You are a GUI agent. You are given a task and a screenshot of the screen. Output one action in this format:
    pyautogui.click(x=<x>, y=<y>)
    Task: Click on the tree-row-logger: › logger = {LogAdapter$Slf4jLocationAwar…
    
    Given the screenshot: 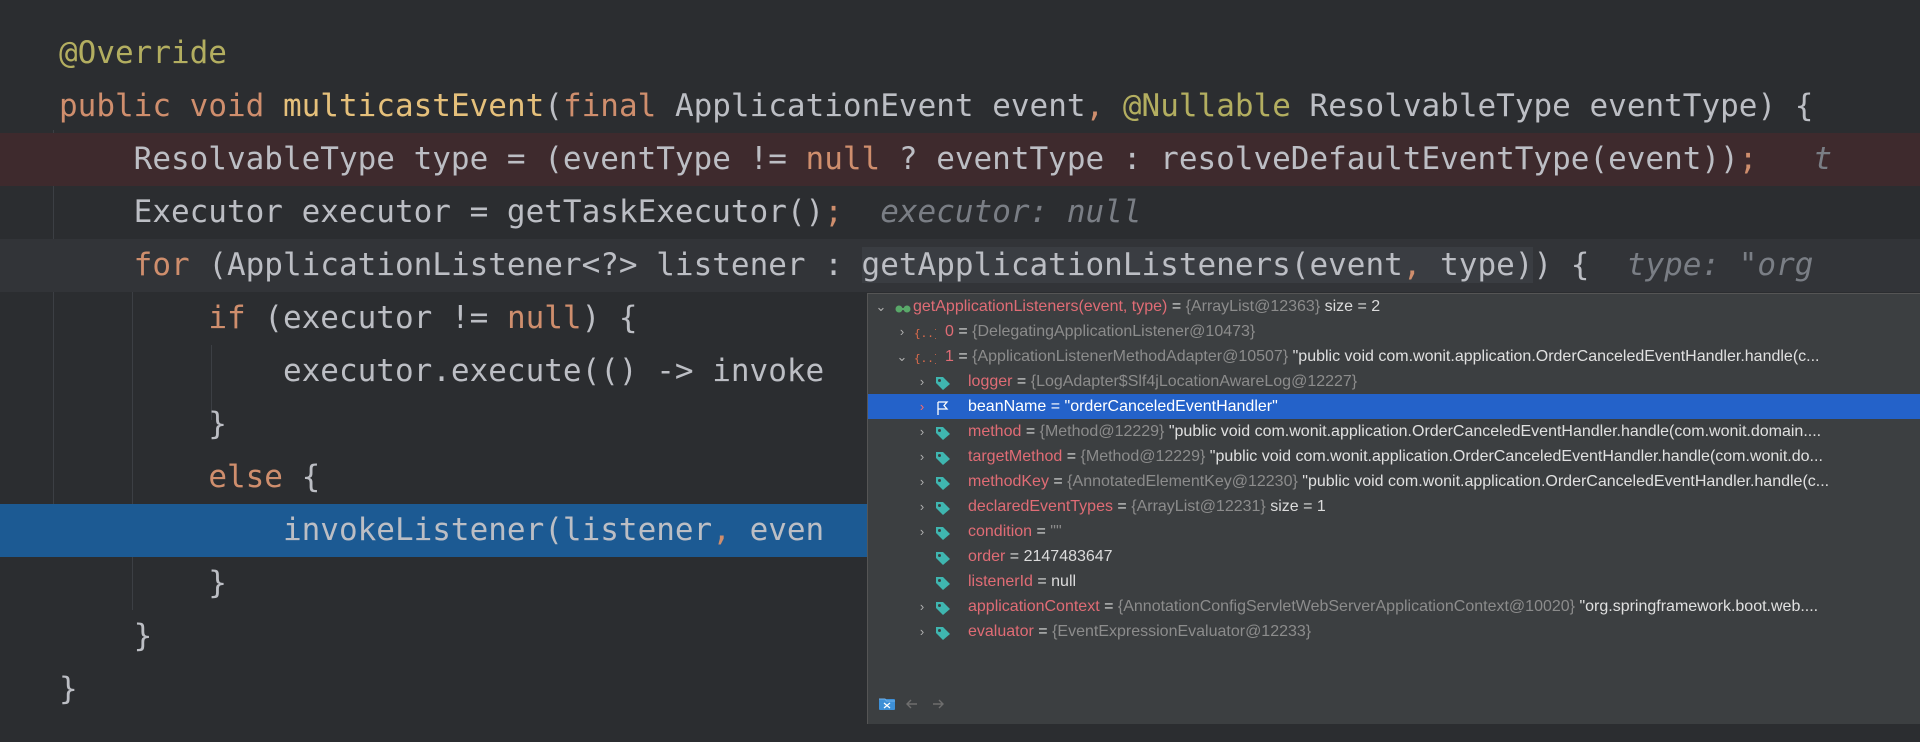 What is the action you would take?
    pyautogui.click(x=1394, y=381)
    